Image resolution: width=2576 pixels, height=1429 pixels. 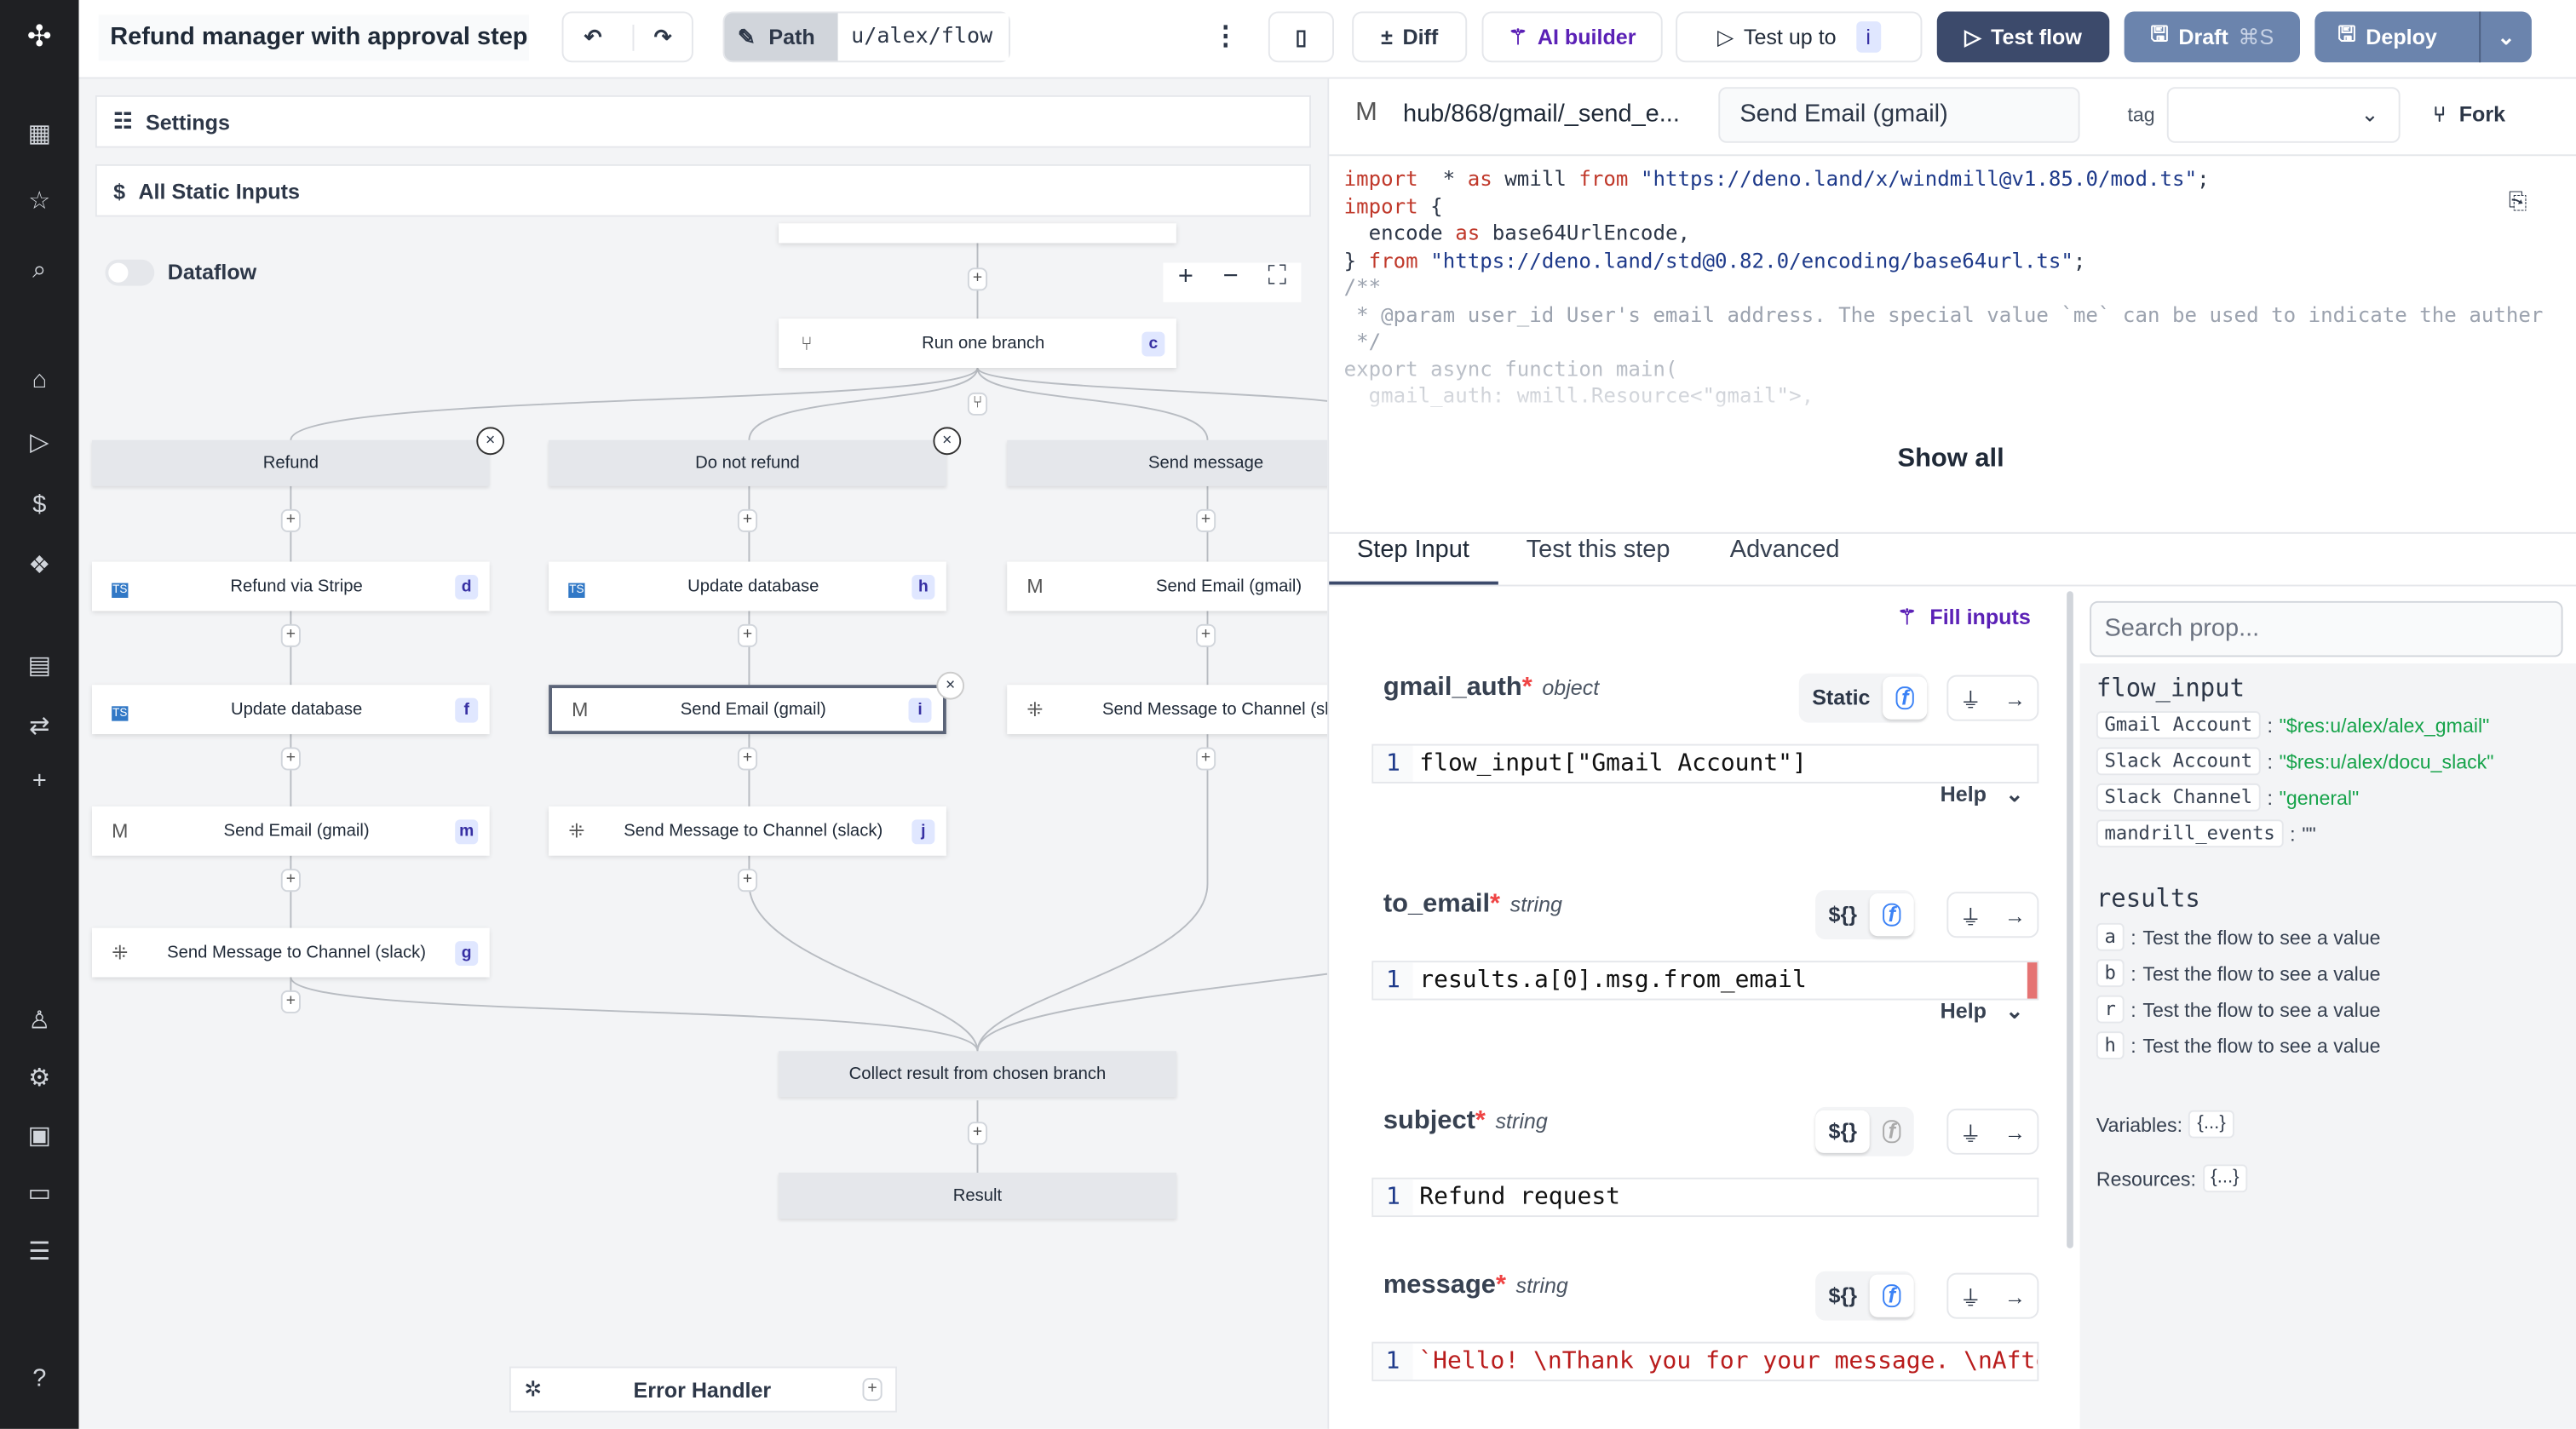 I want to click on deploy-button: 🖫 Deploy ⌄, so click(x=2423, y=37).